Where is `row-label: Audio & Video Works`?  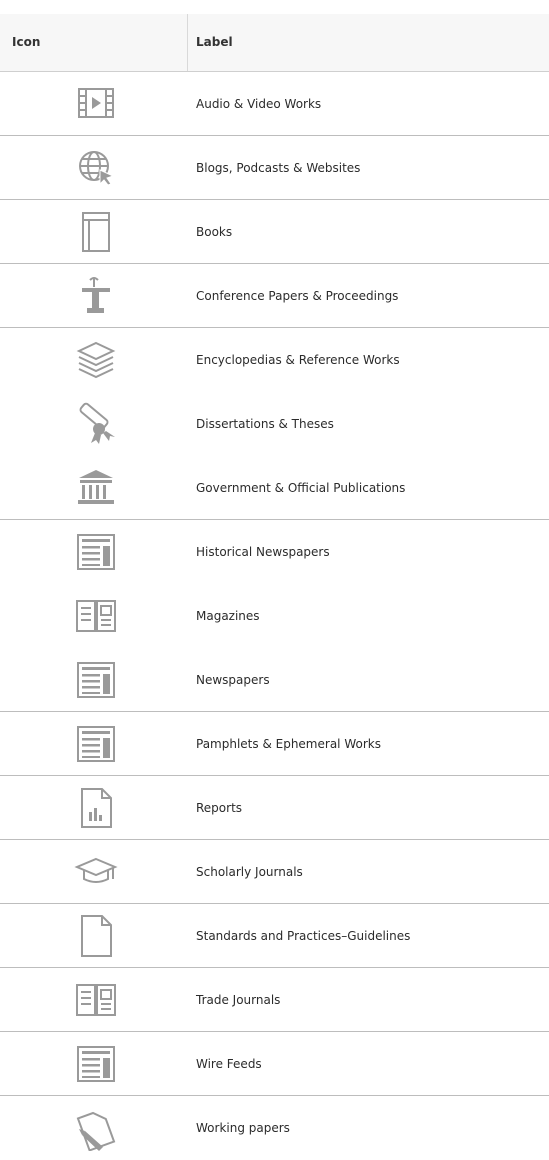
row-label: Audio & Video Works is located at coordinates (259, 104).